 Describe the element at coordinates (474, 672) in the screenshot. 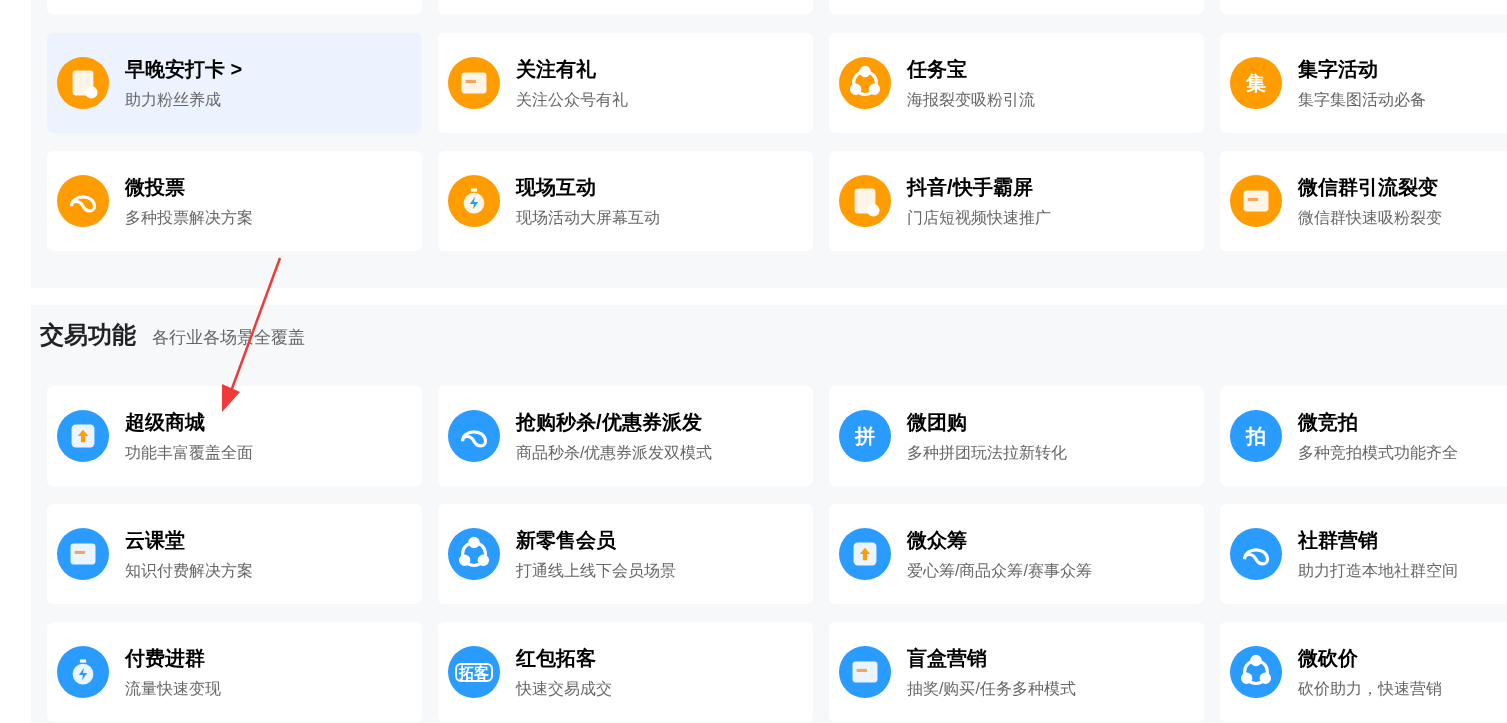

I see `feature-icon: 拓客` at that location.